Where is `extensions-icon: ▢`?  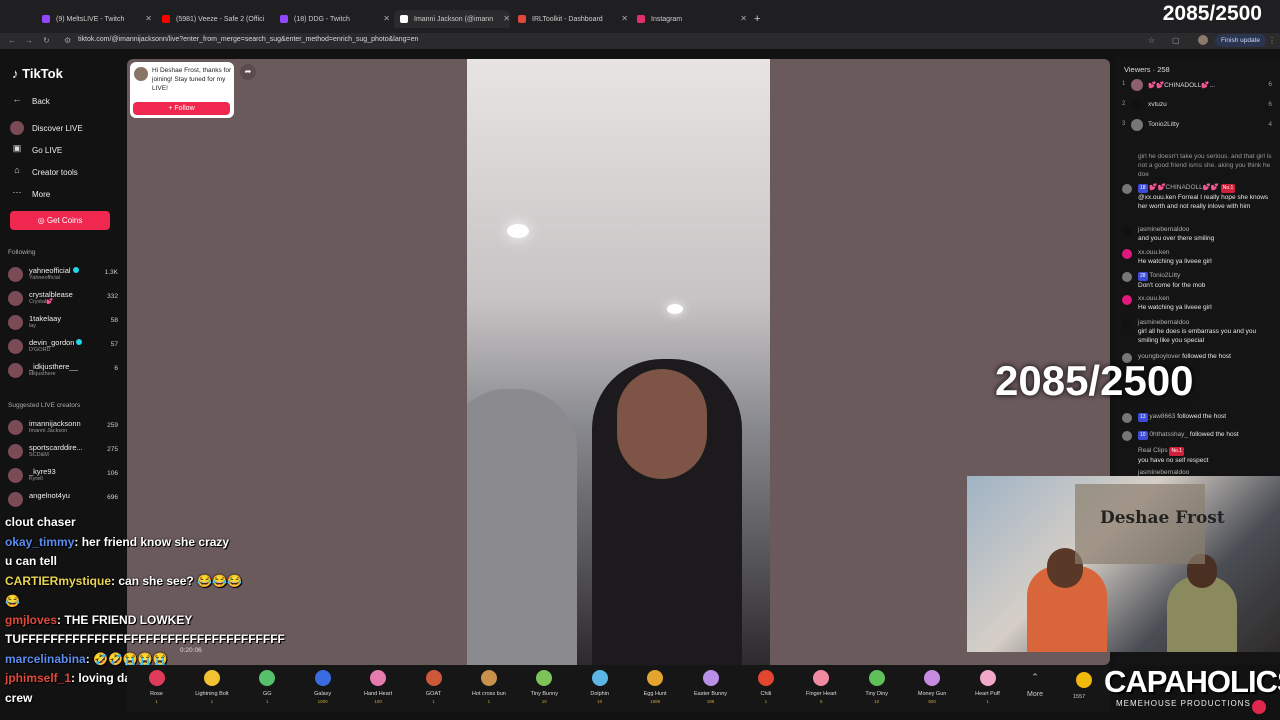 extensions-icon: ▢ is located at coordinates (1176, 40).